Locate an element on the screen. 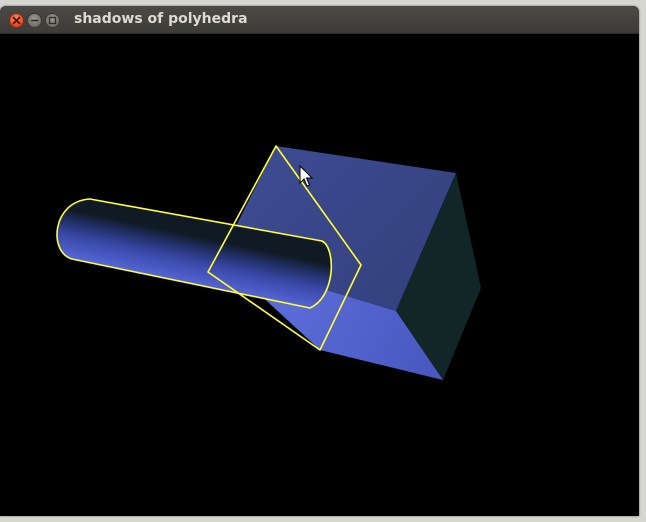 The height and width of the screenshot is (522, 646). title-bar: shadows of polyhedra is located at coordinates (319, 20).